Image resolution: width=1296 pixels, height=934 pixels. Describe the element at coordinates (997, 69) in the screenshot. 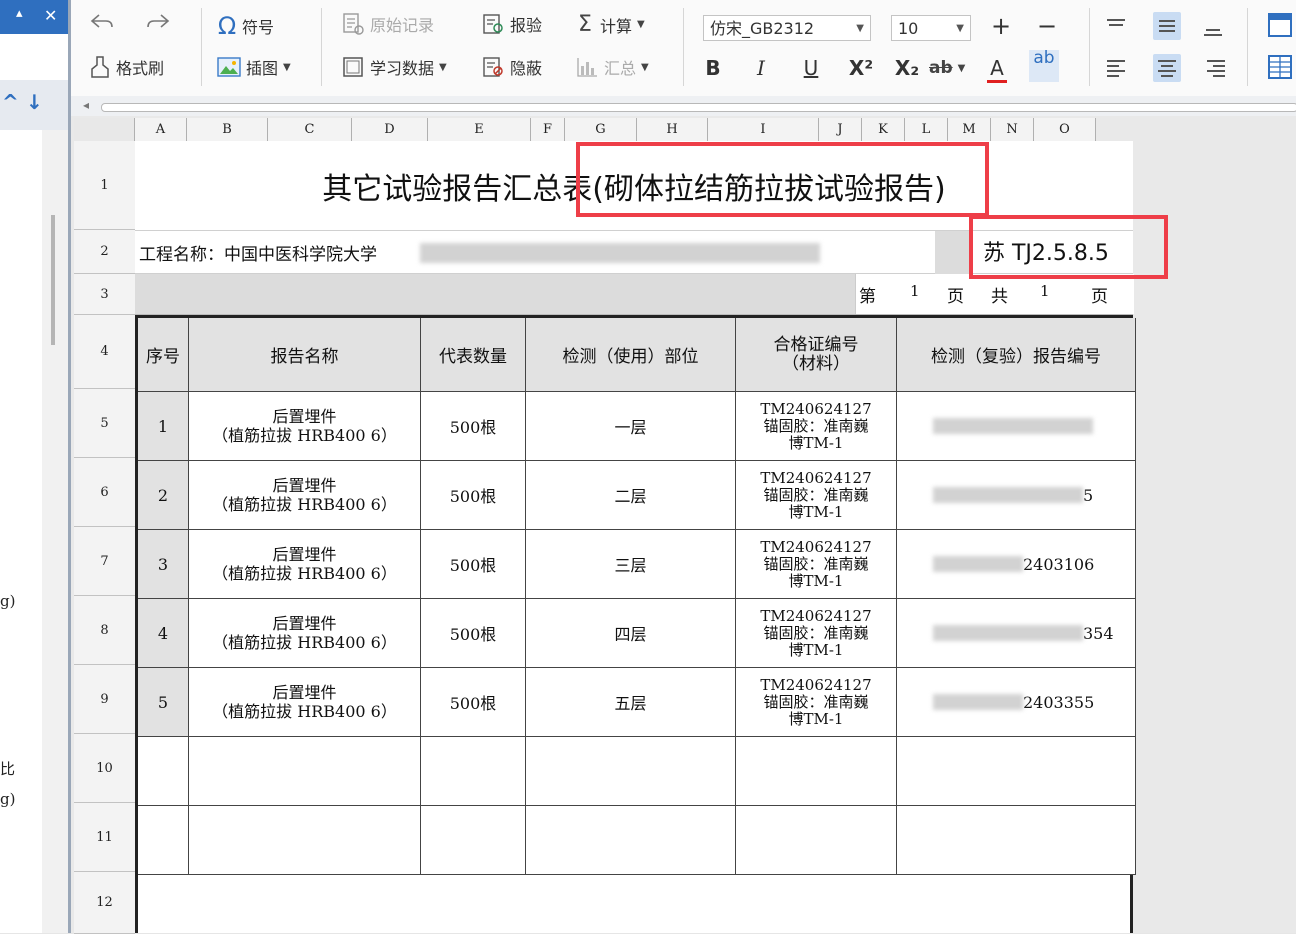

I see `font-color-button: A` at that location.